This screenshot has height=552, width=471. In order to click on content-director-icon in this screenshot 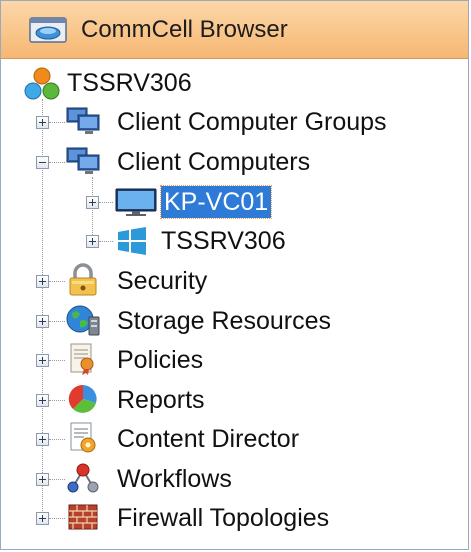, I will do `click(83, 438)`.